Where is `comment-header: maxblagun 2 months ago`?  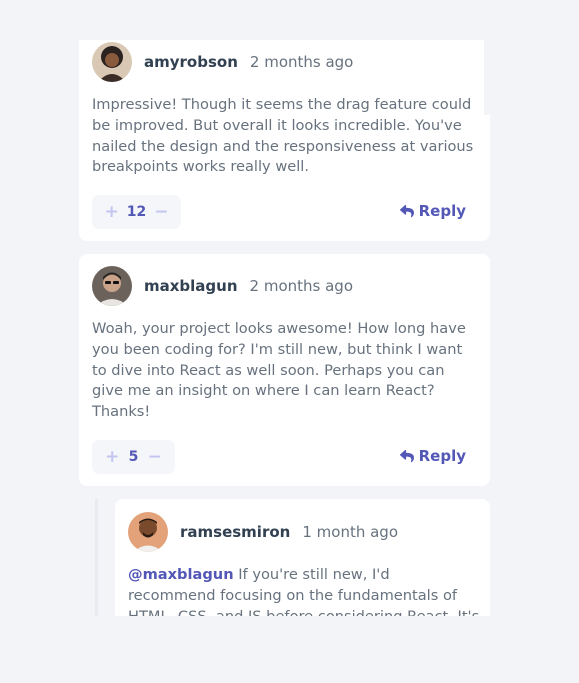 comment-header: maxblagun 2 months ago is located at coordinates (222, 286).